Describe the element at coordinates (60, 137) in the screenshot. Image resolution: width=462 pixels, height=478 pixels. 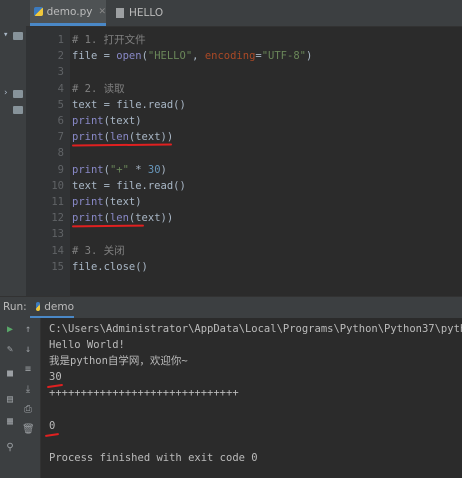
I see `line-number: 7` at that location.